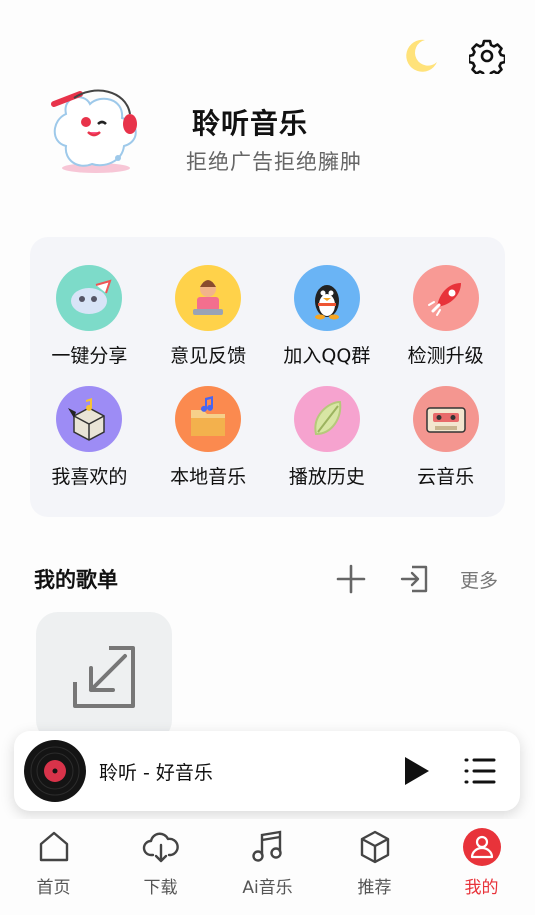 The image size is (535, 915). I want to click on grid-item-history: 播放历史, so click(327, 437).